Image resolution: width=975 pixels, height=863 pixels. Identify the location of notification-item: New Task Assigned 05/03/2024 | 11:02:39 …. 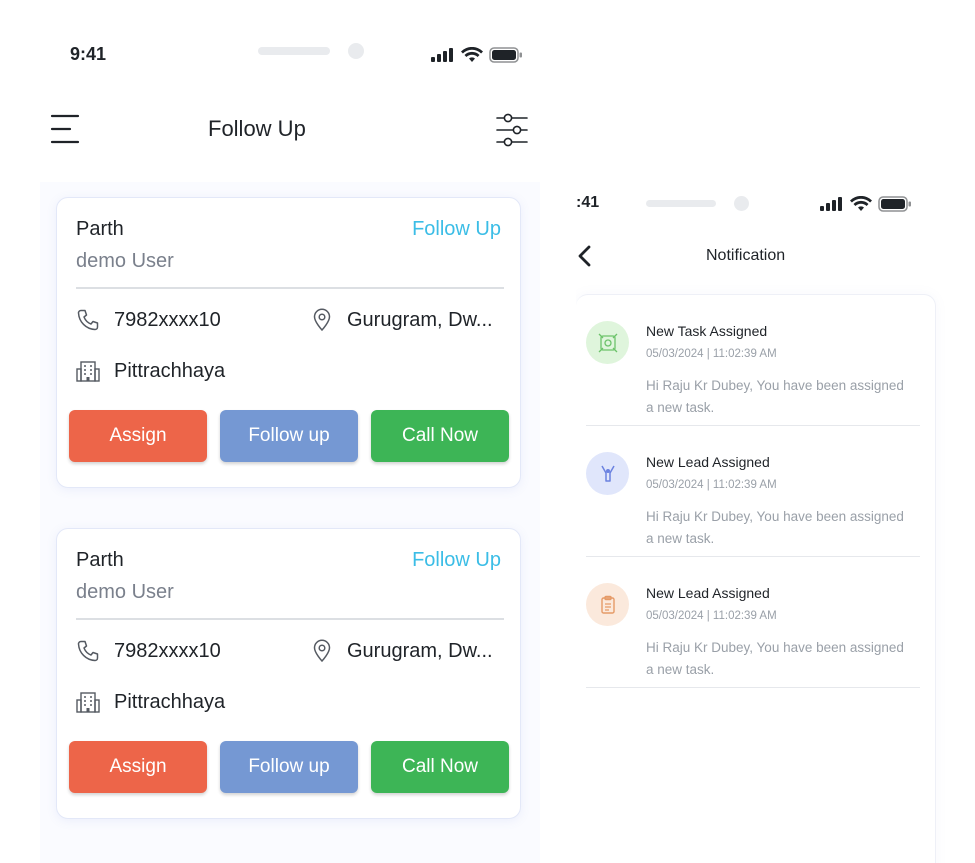
(753, 360).